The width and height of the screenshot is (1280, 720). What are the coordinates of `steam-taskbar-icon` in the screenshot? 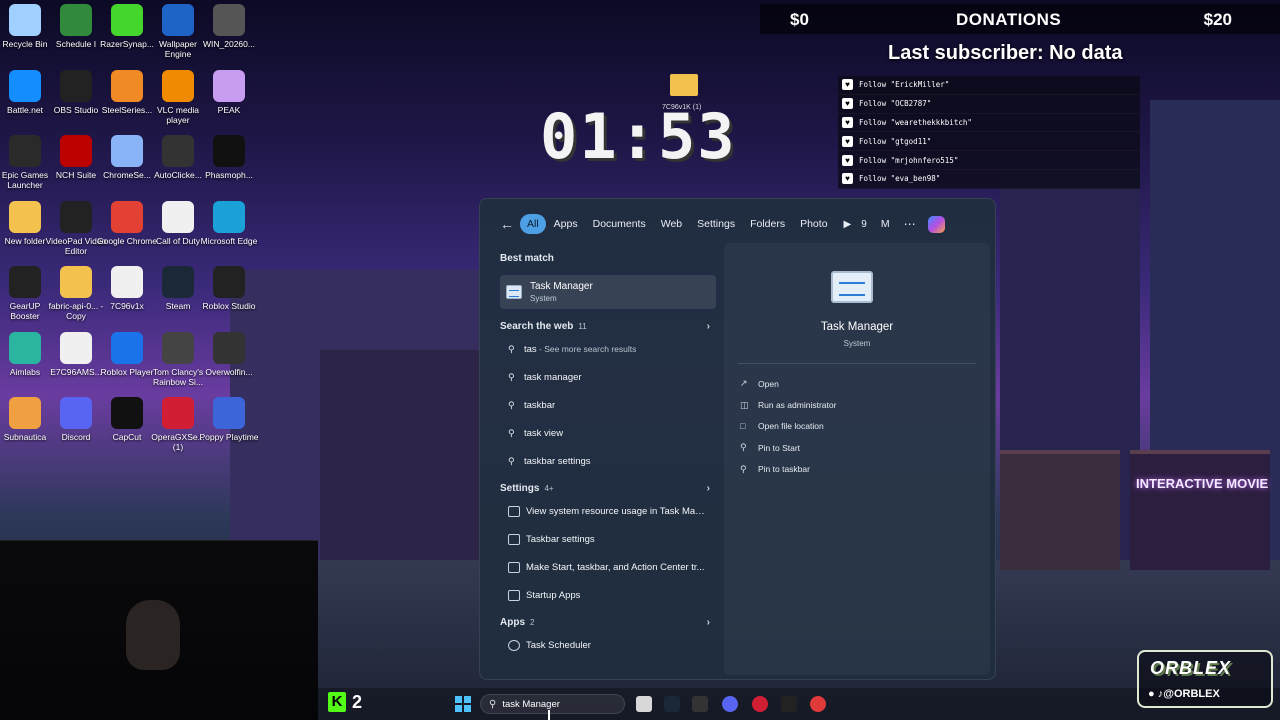 It's located at (672, 704).